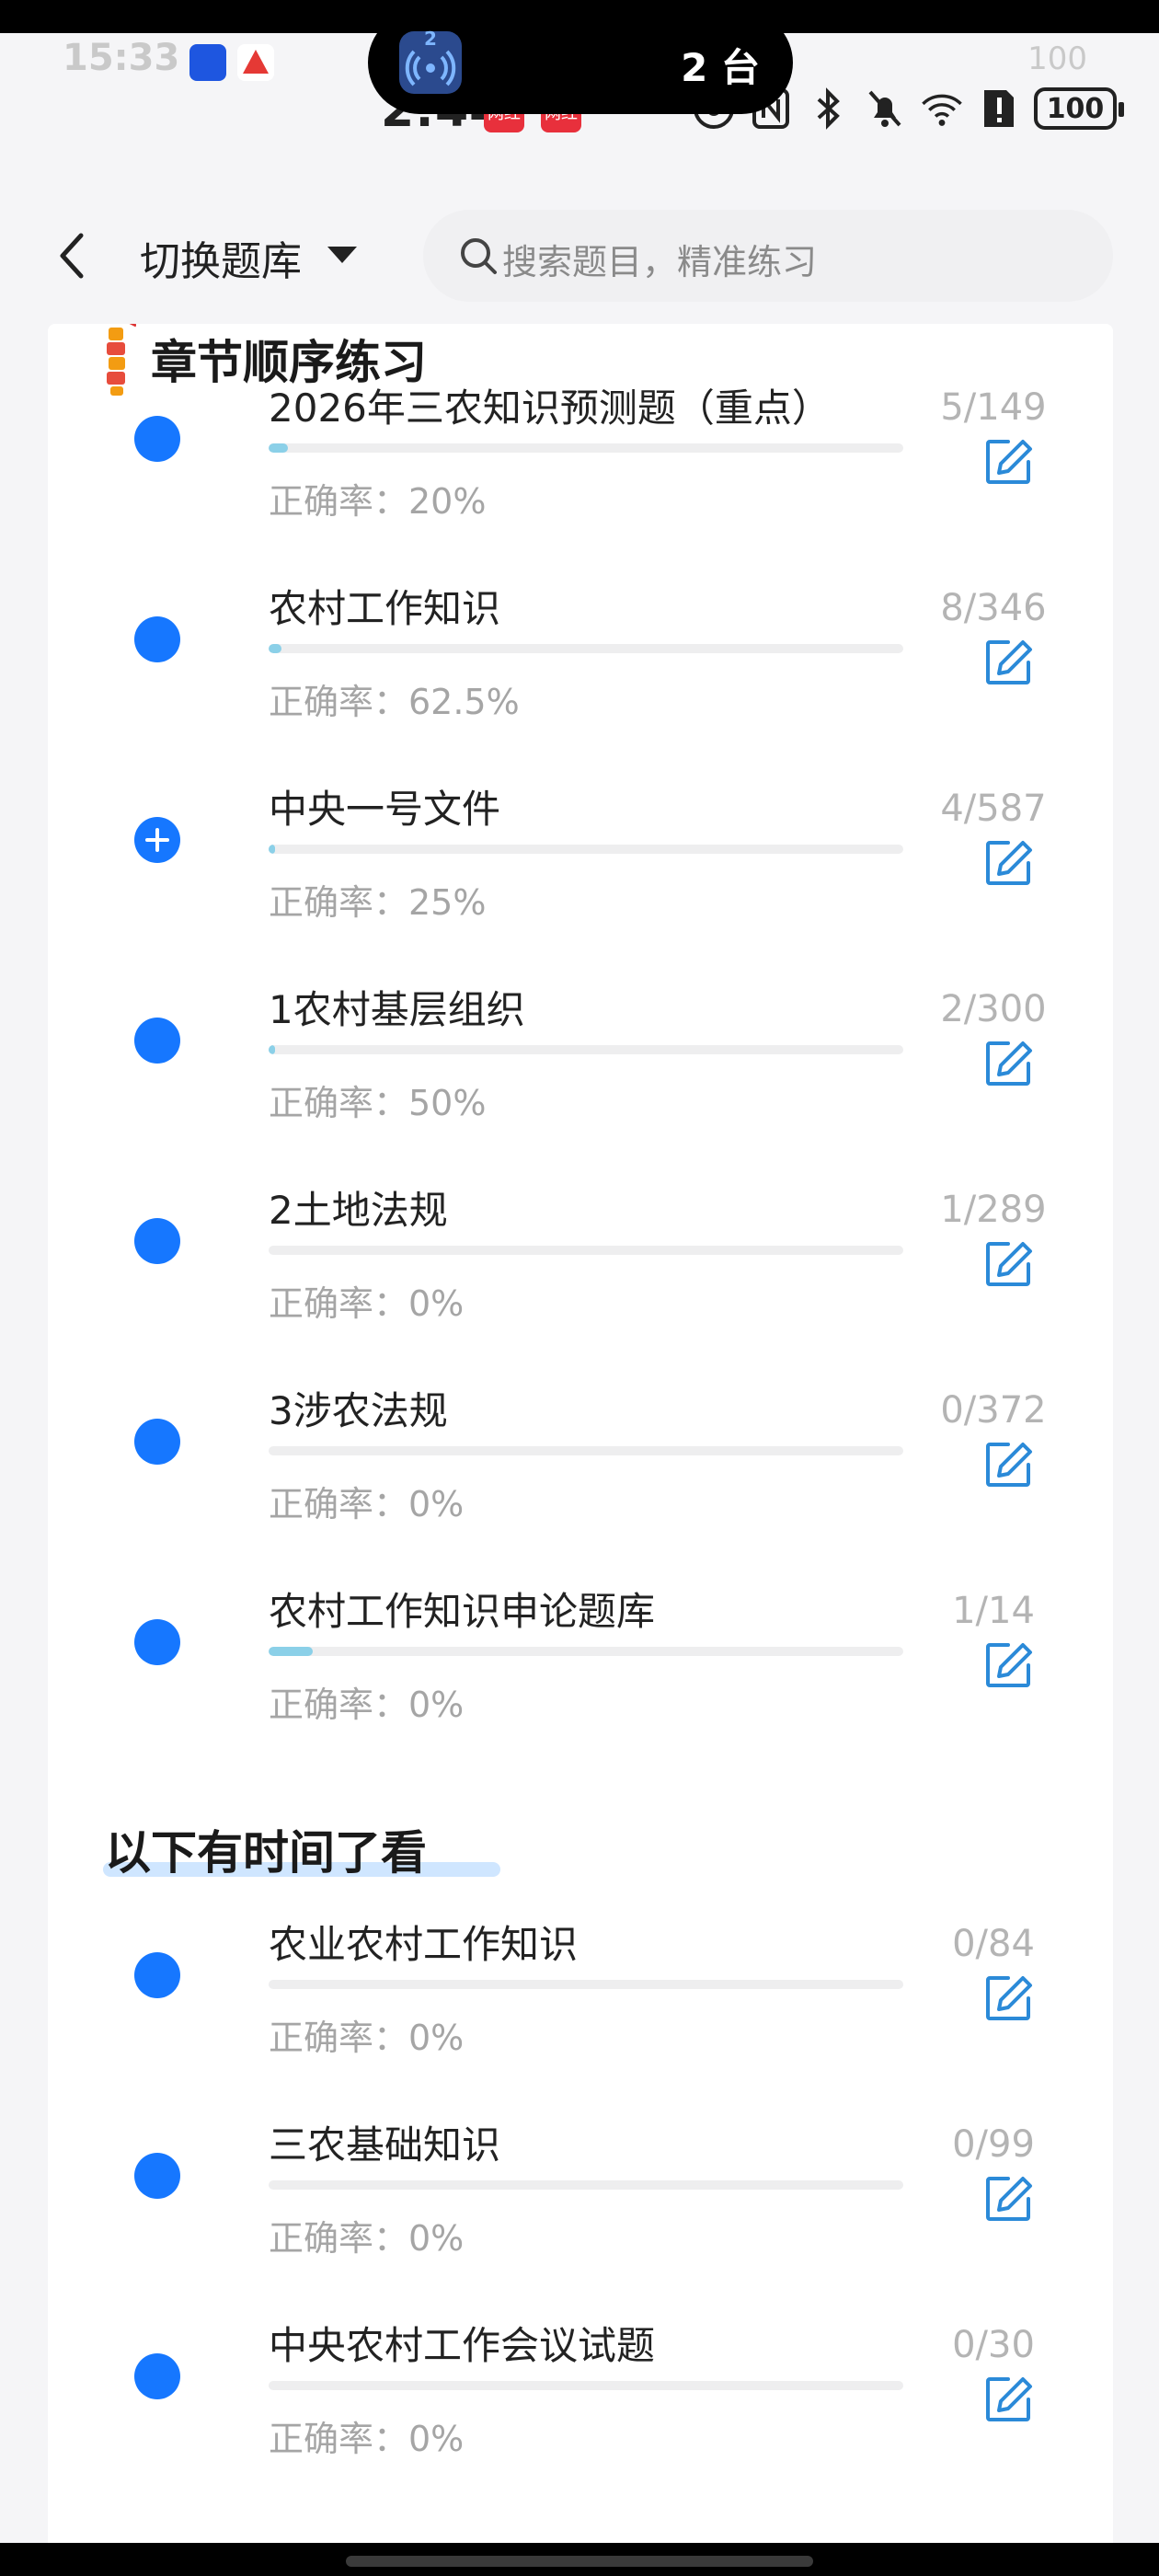  I want to click on progress-count: 2/300, so click(993, 1009).